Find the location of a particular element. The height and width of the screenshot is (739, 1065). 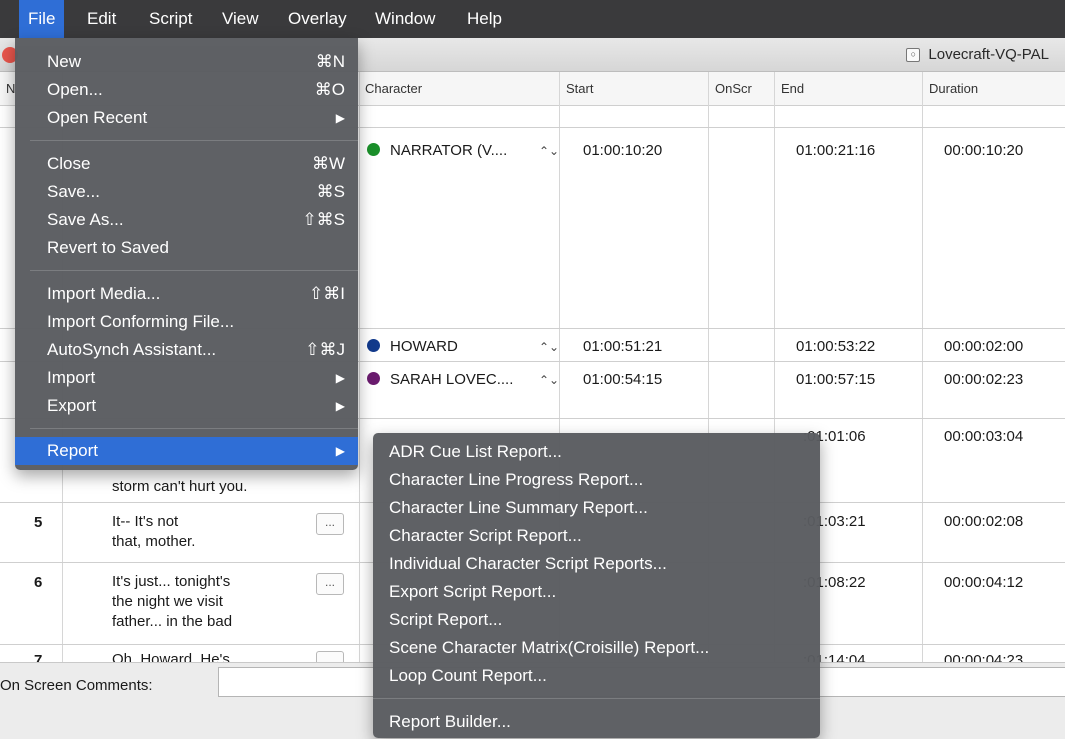

menu-item-export: Export ▶ is located at coordinates (186, 406).